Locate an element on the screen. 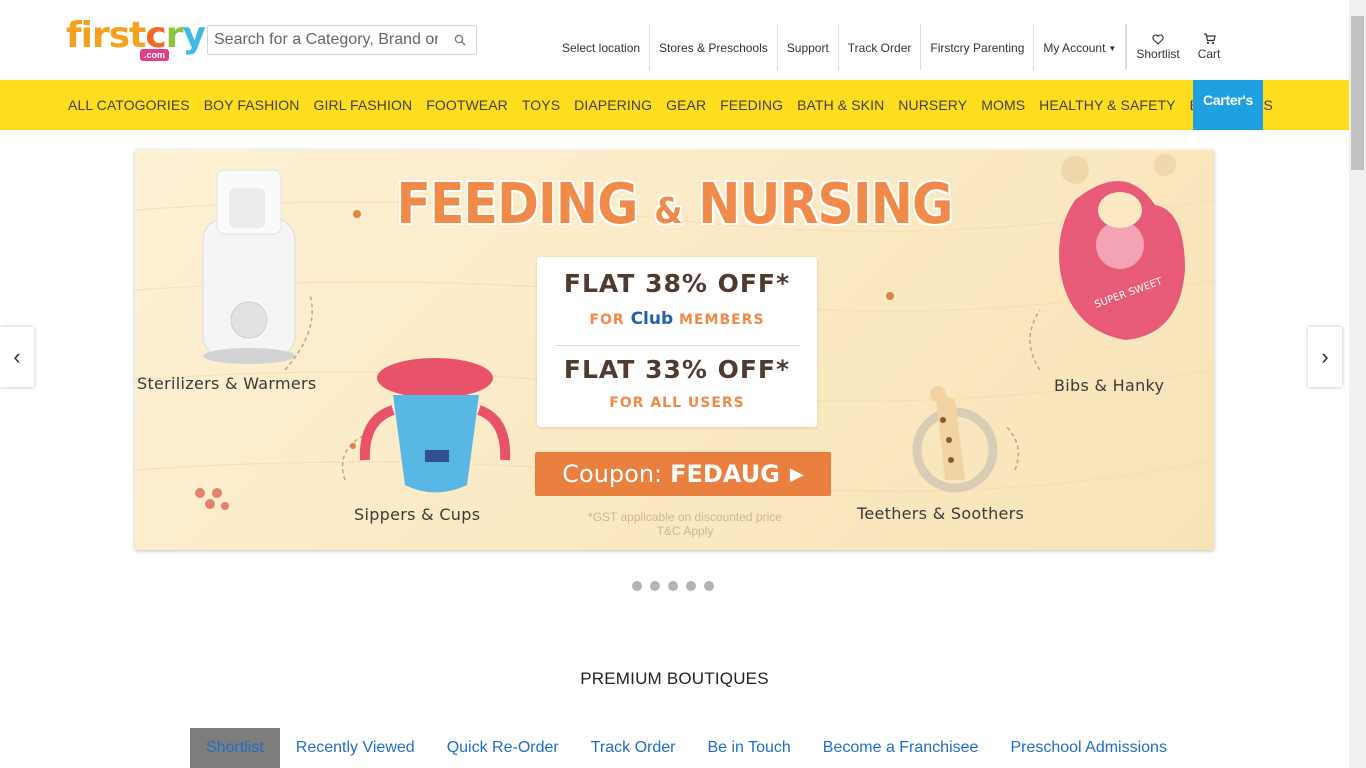 Image resolution: width=1366 pixels, height=768 pixels. teether-illustration is located at coordinates (955, 439).